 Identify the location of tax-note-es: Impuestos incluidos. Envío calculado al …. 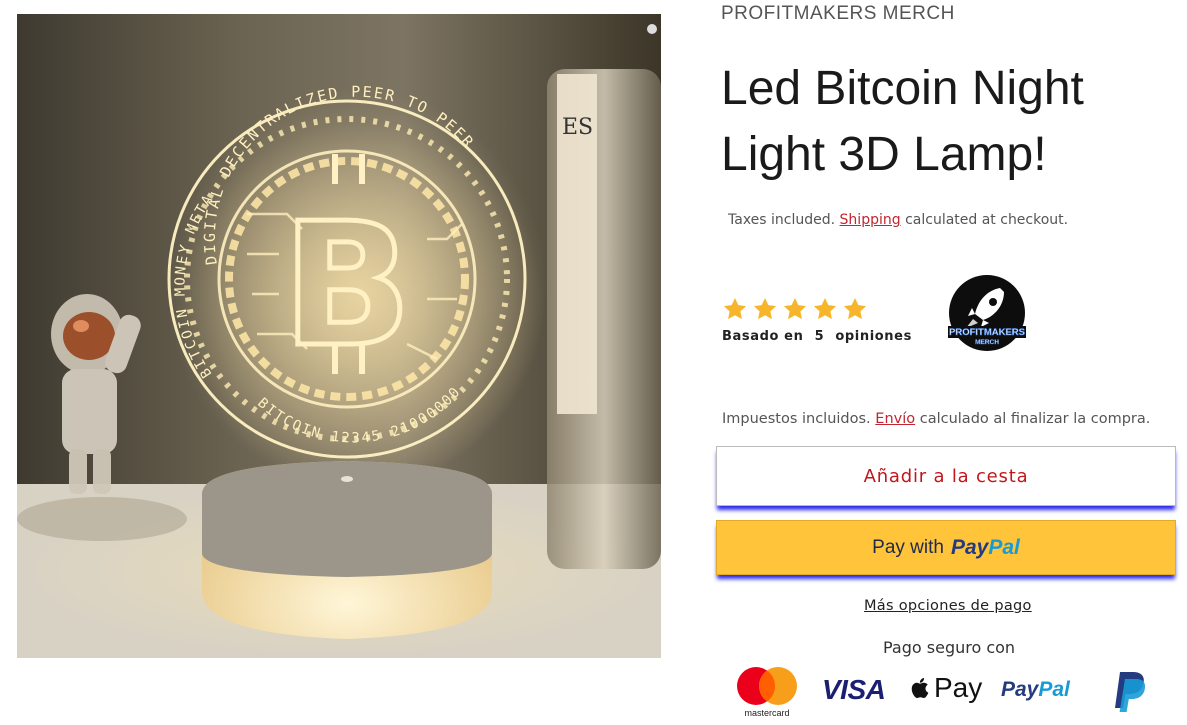
(936, 419).